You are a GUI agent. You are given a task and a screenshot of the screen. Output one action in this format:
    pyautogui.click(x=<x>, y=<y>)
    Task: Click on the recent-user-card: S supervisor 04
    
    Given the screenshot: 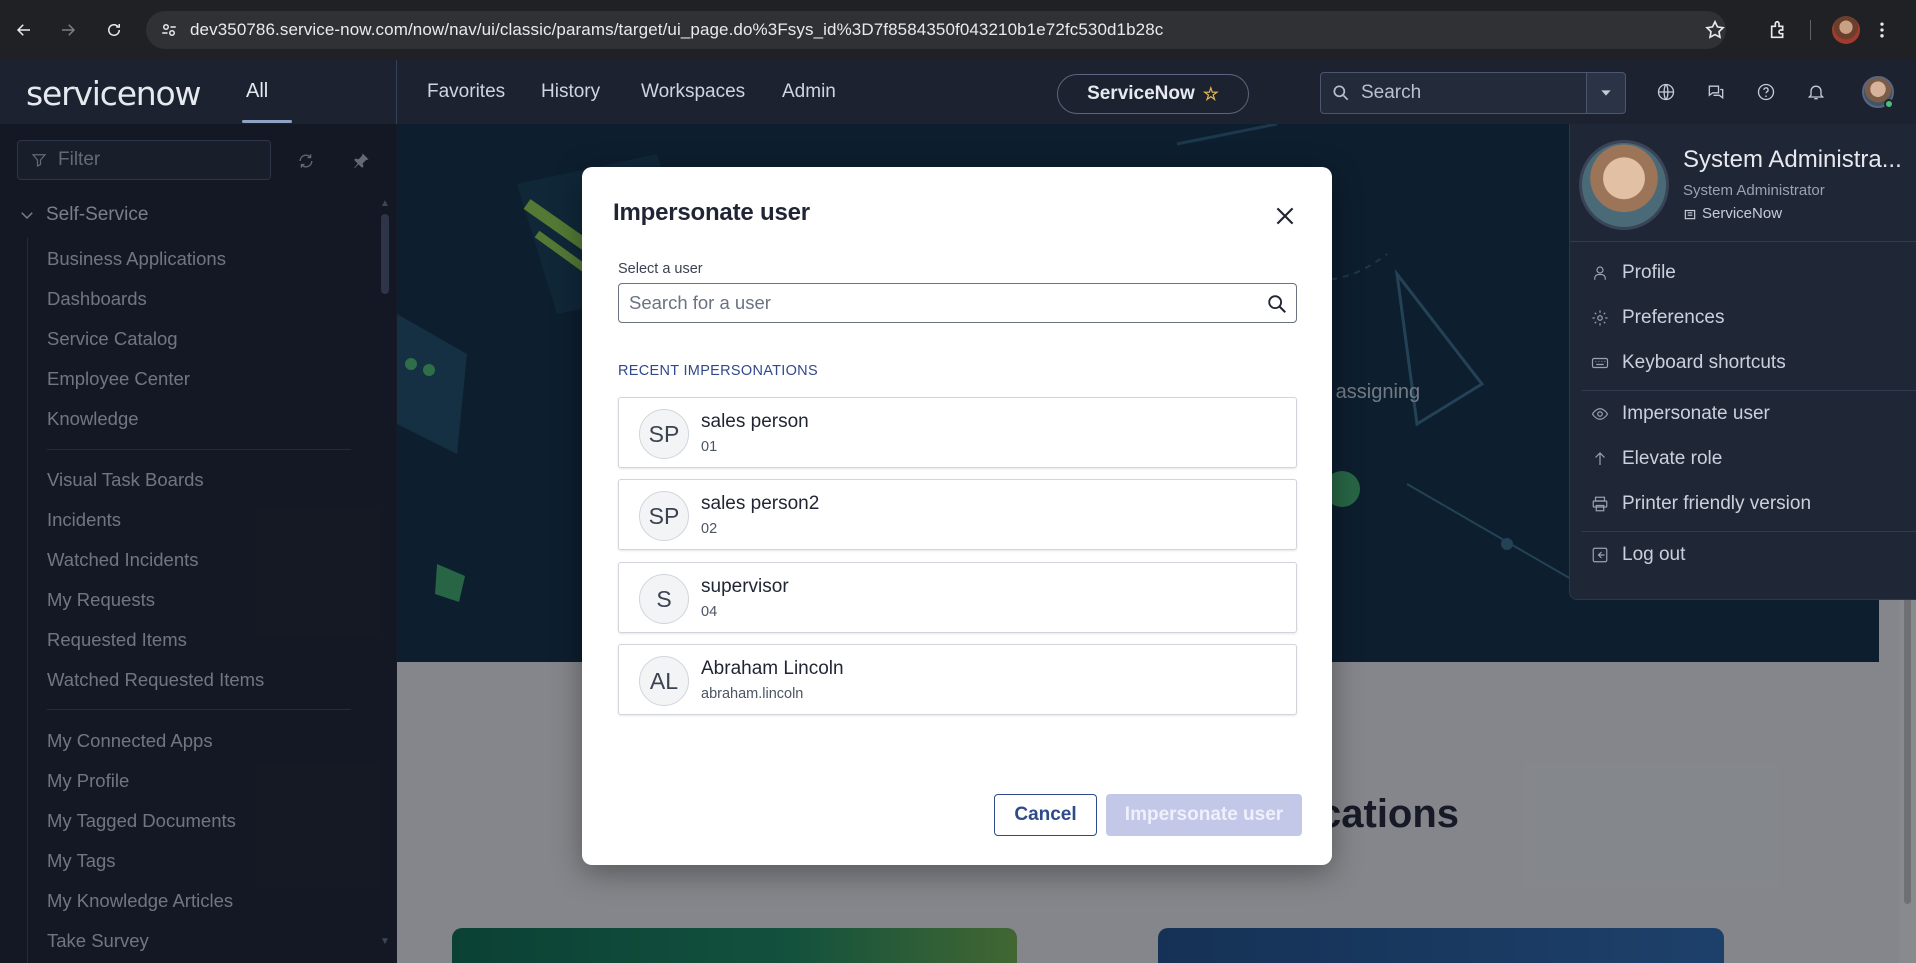 What is the action you would take?
    pyautogui.click(x=957, y=597)
    